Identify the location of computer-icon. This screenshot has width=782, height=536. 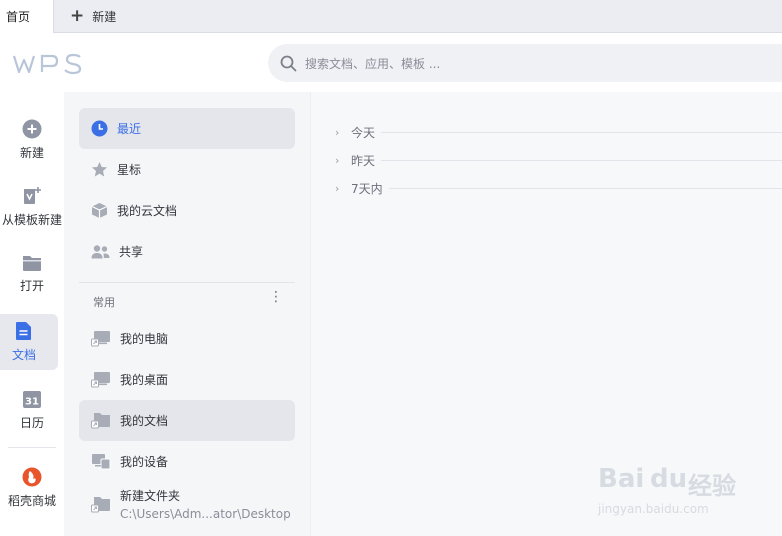
(100, 339).